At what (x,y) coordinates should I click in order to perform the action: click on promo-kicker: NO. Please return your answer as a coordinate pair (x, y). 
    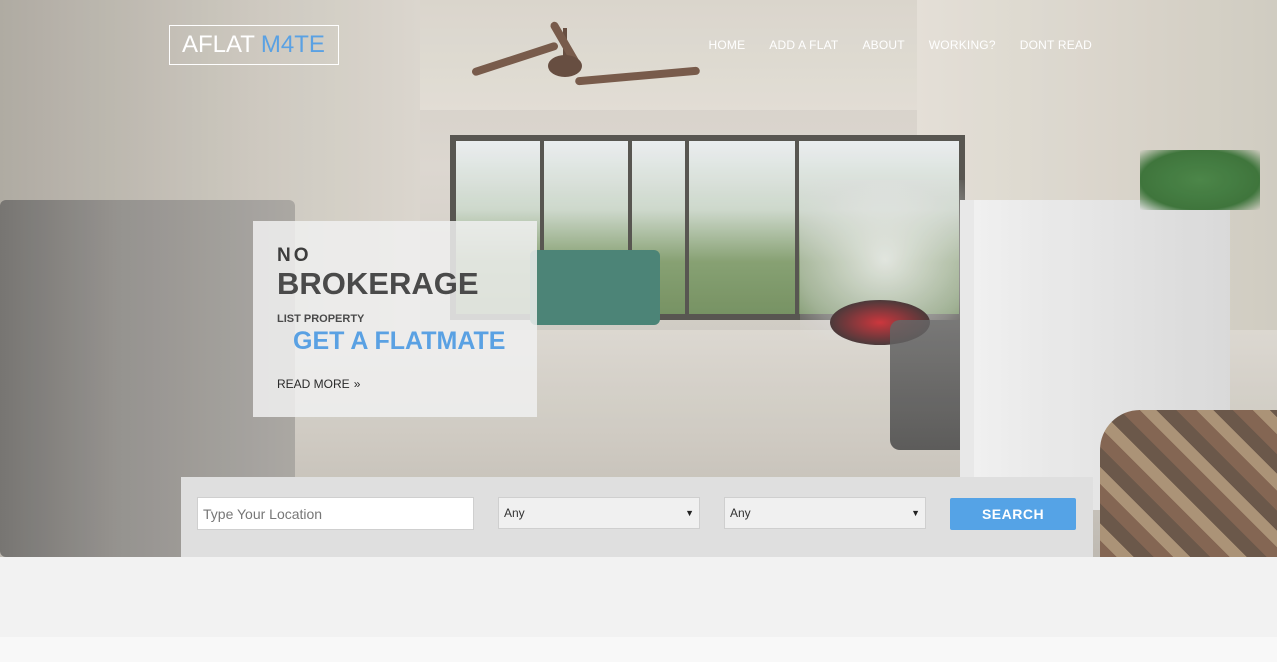
    Looking at the image, I should click on (294, 255).